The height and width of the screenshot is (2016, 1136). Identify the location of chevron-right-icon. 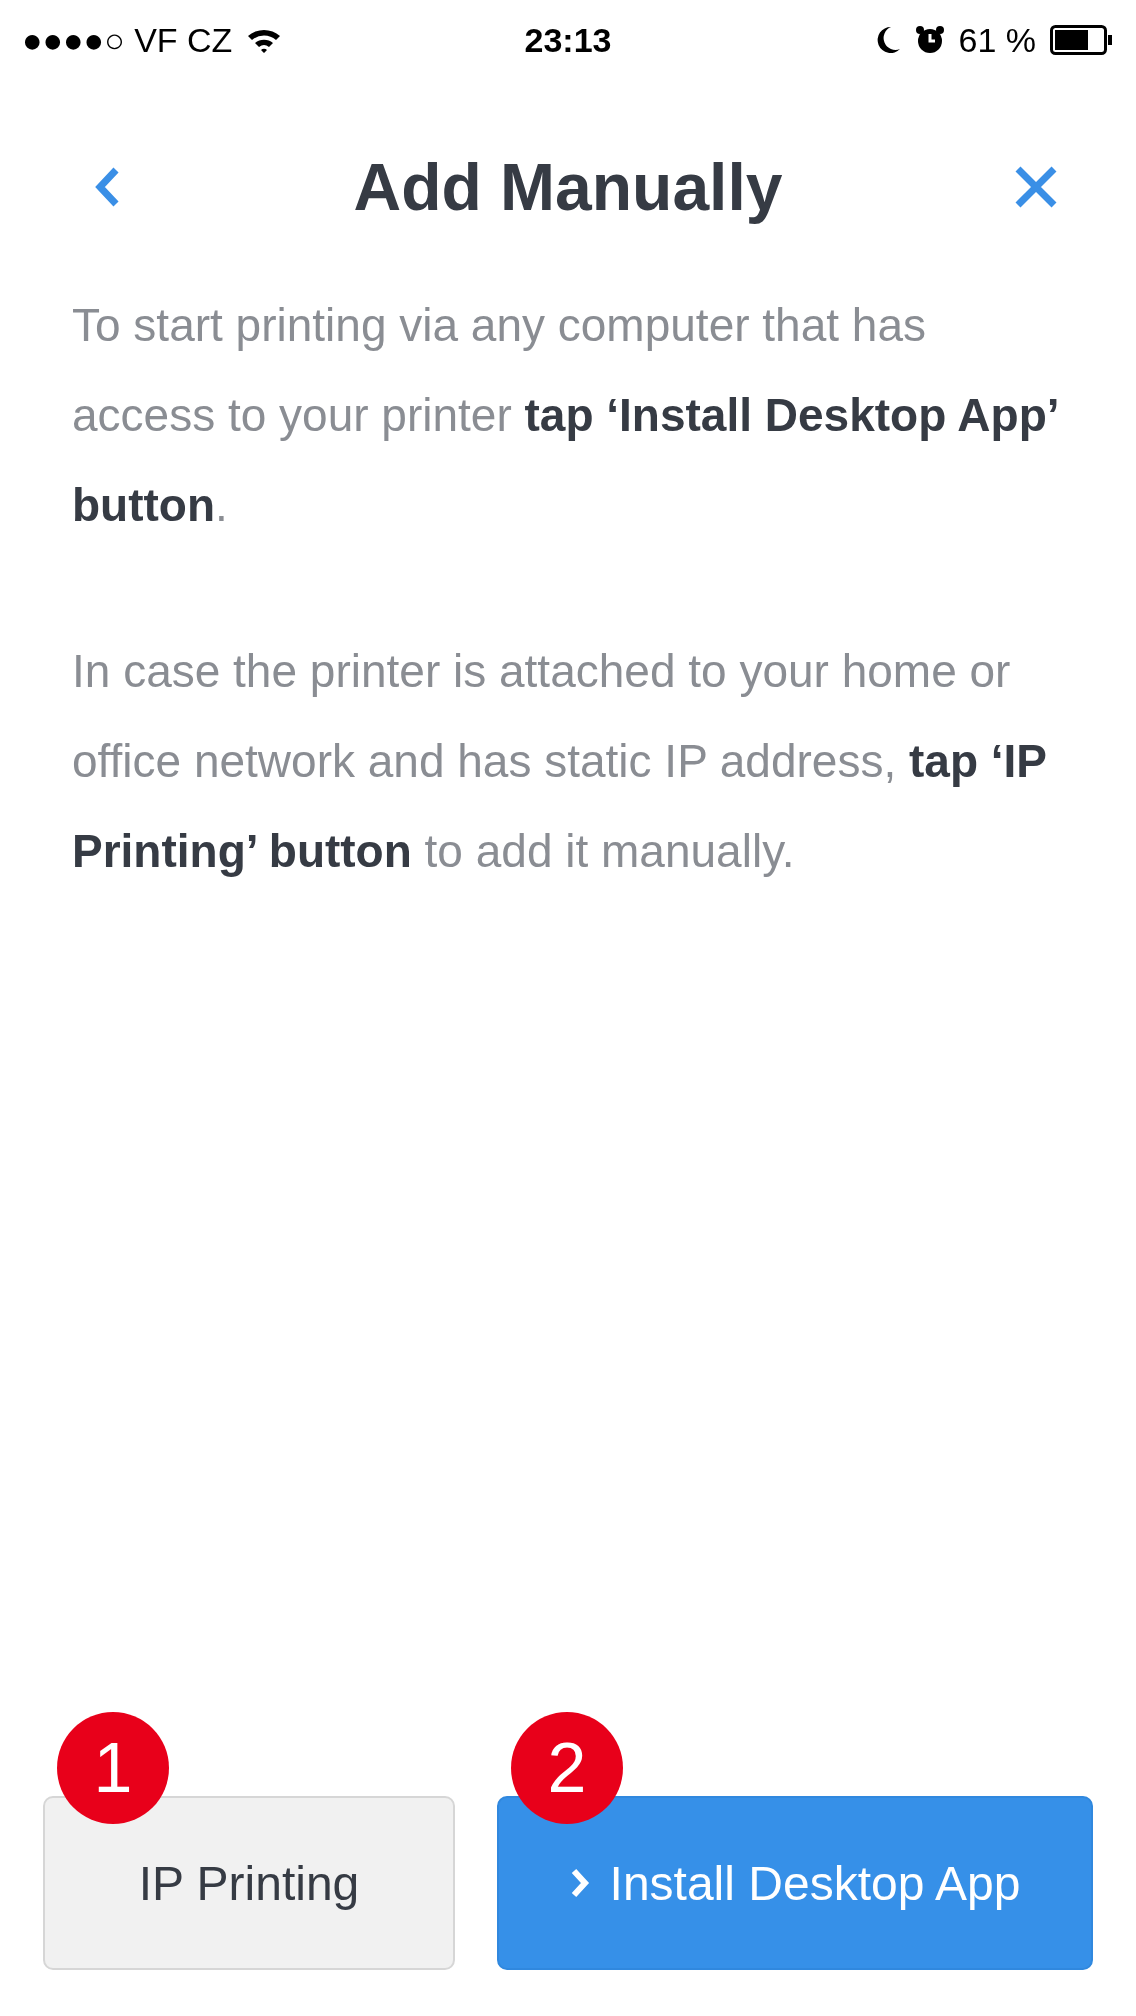
(579, 1883).